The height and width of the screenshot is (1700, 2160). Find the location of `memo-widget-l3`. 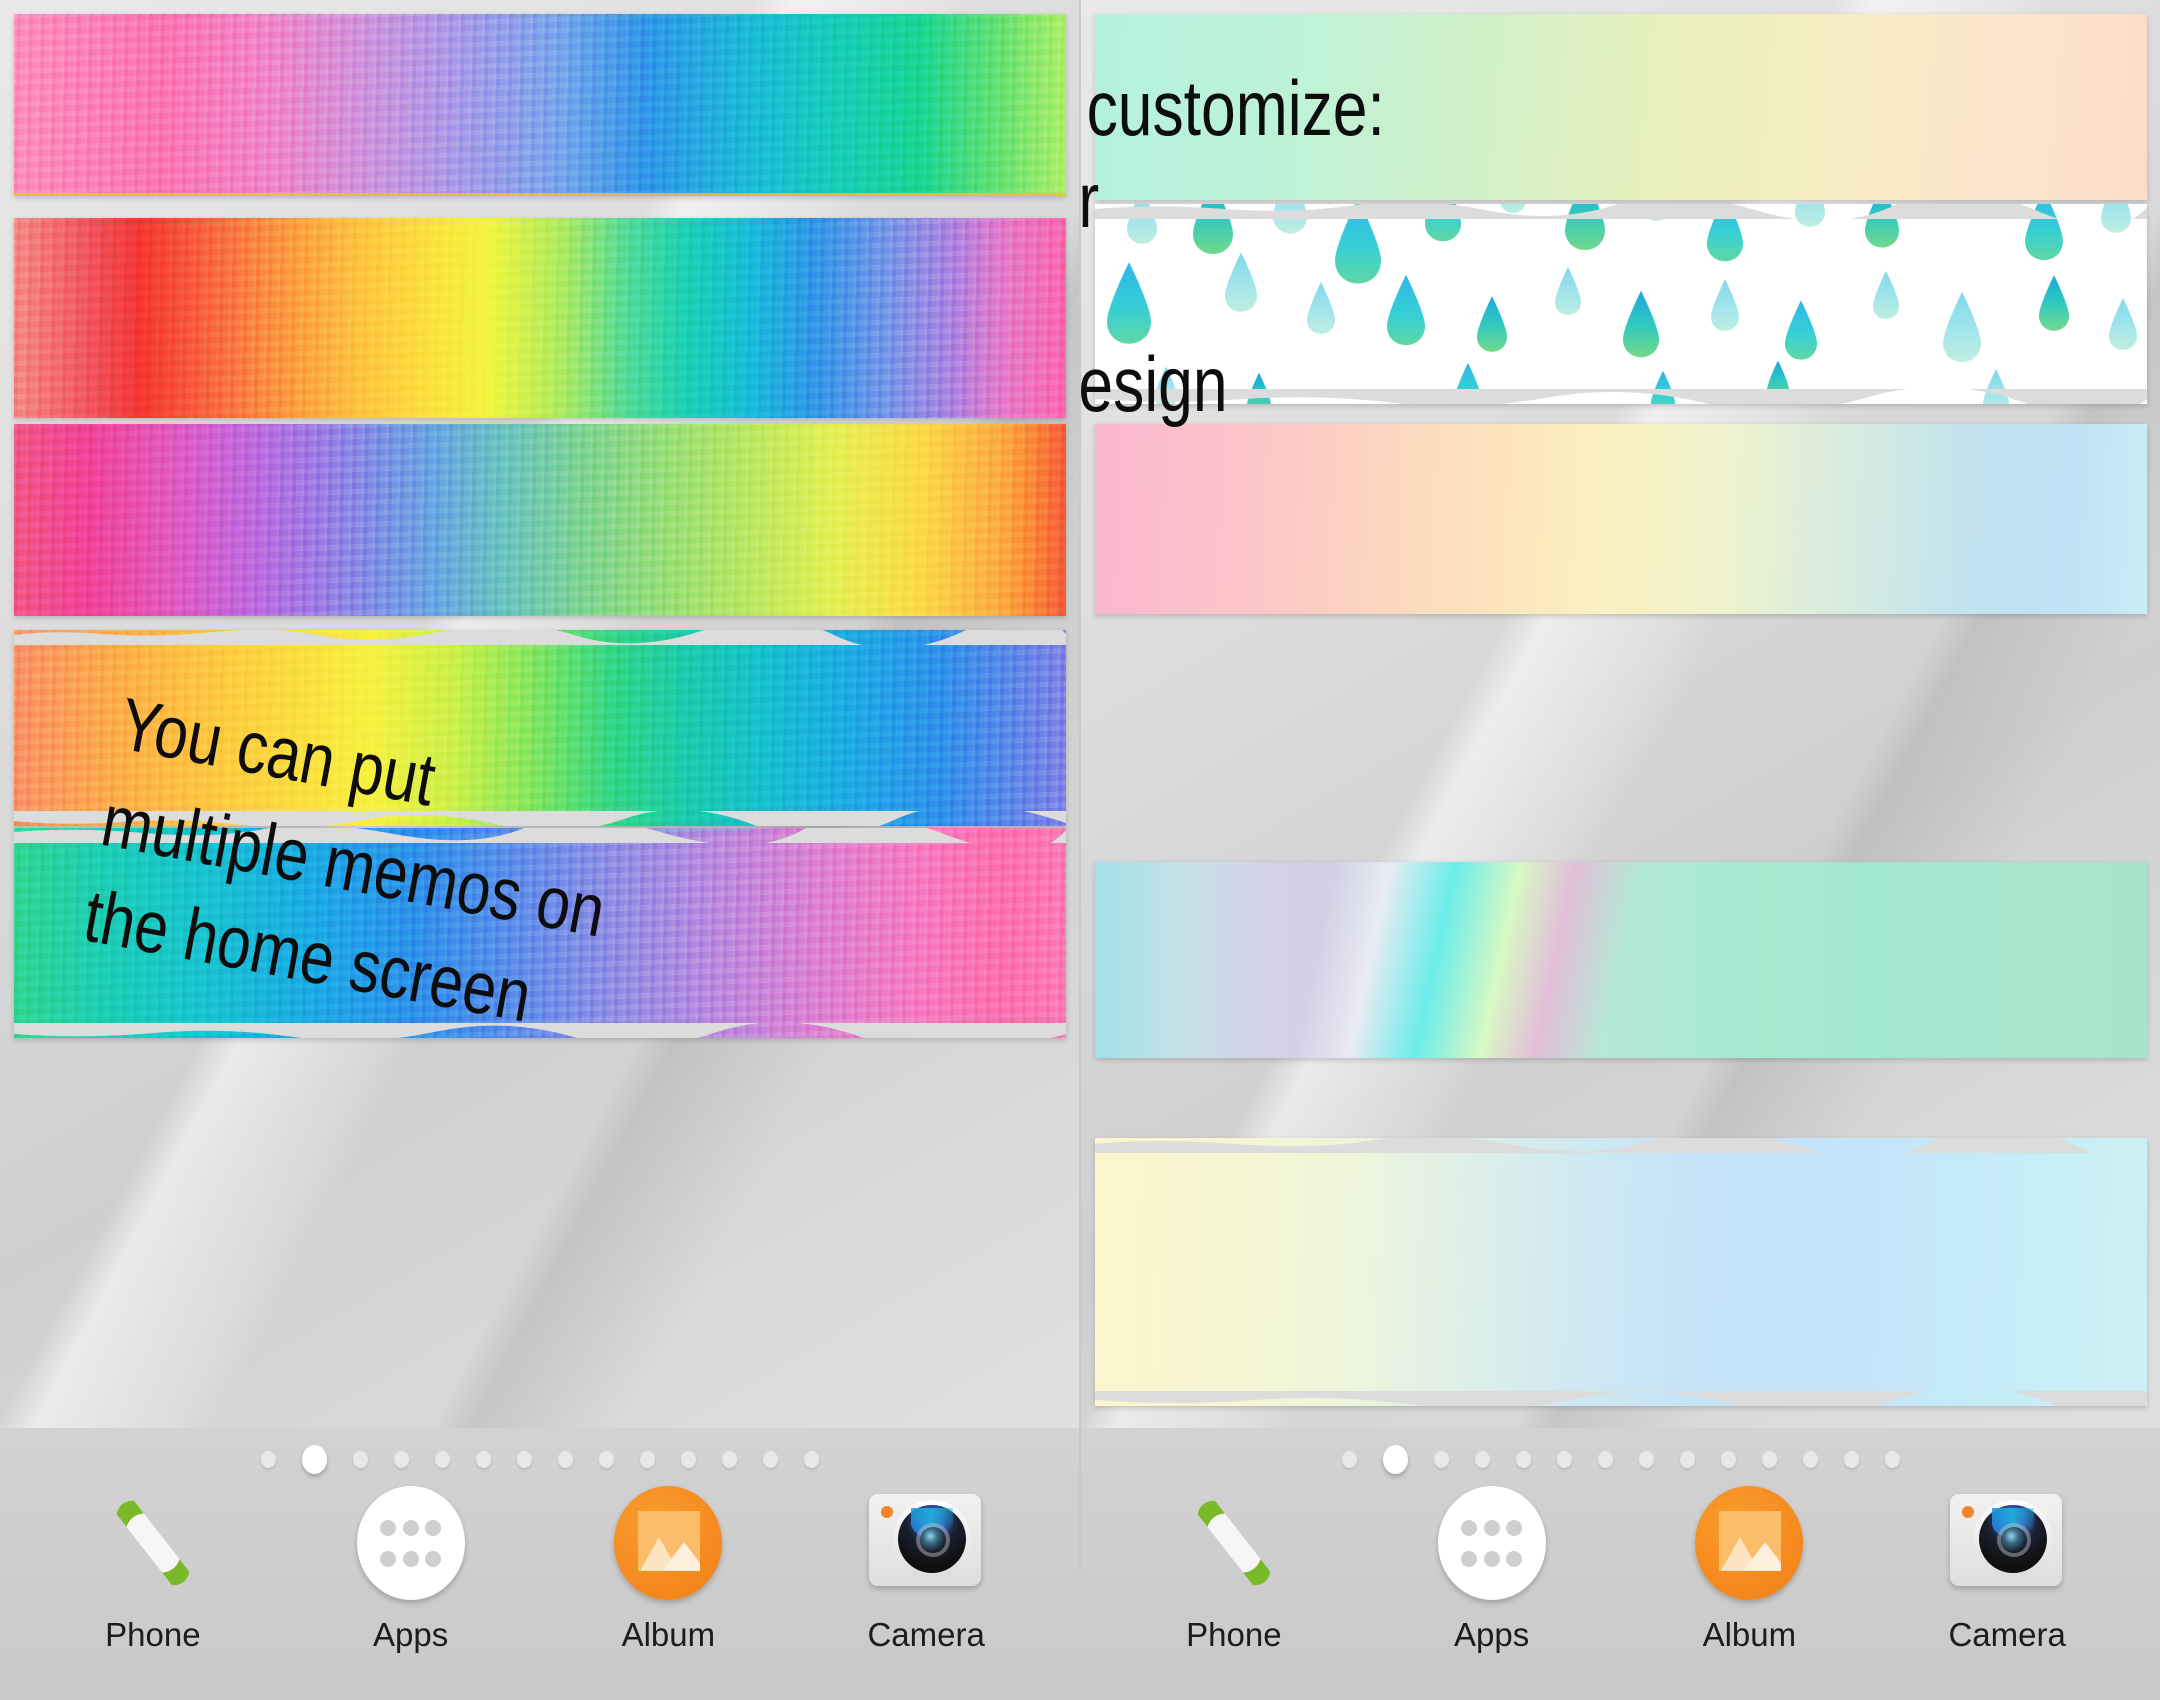

memo-widget-l3 is located at coordinates (540, 520).